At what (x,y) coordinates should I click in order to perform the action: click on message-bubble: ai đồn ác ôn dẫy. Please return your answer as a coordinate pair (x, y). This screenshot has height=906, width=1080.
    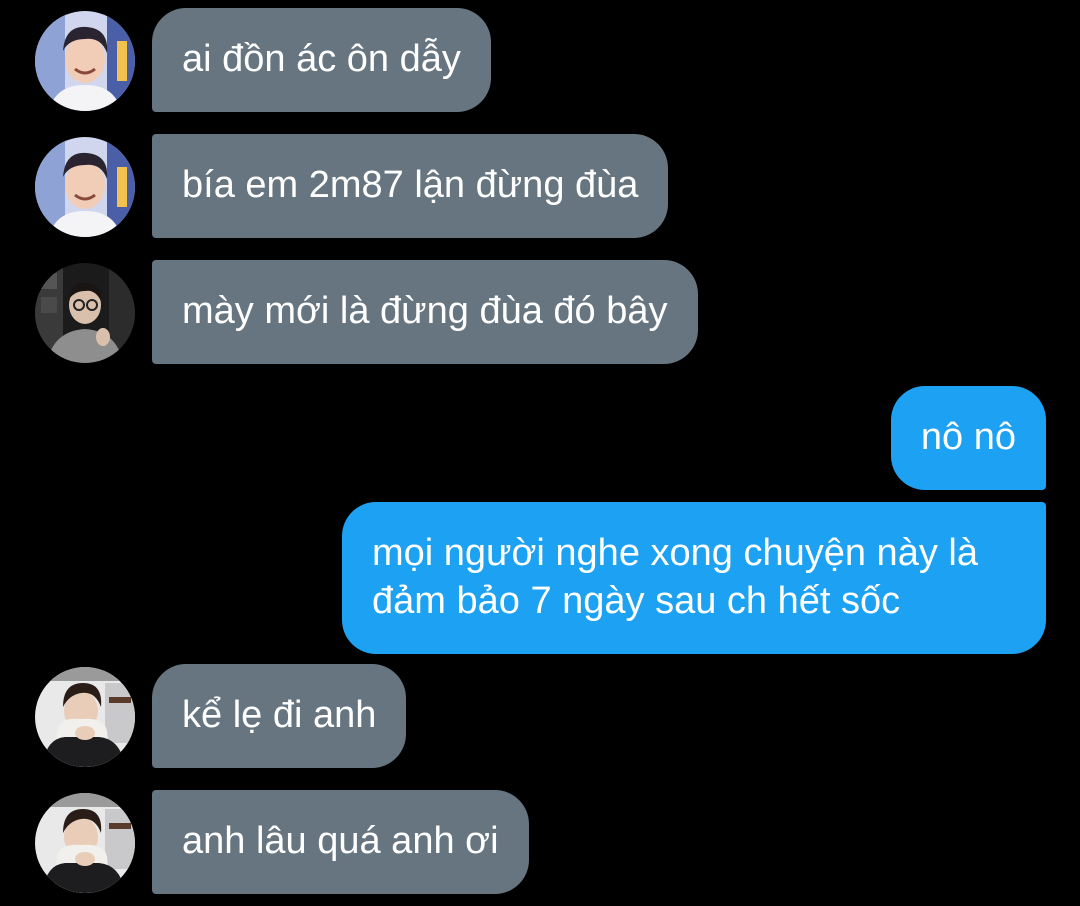
    Looking at the image, I should click on (321, 60).